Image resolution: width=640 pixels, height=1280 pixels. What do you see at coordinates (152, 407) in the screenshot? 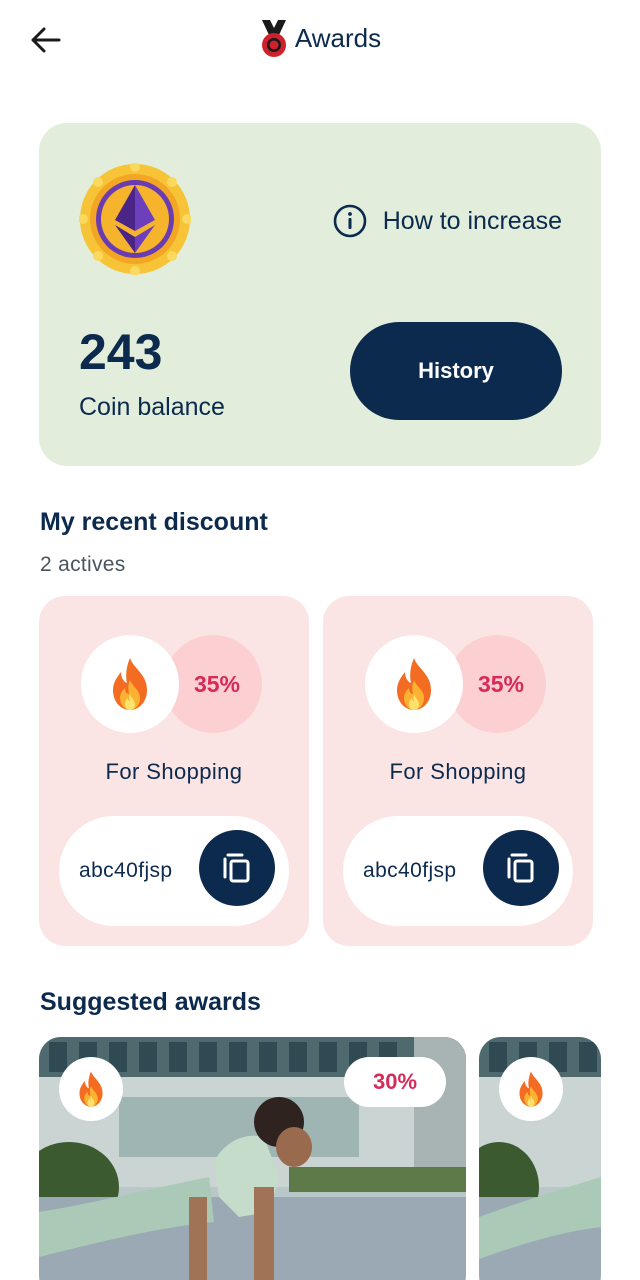
I see `coin-balance-label: Coin balance` at bounding box center [152, 407].